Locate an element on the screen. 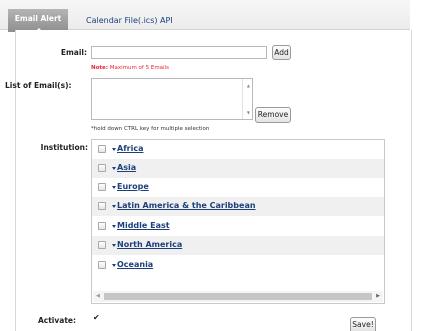 This screenshot has height=331, width=422. region-link: Oceania is located at coordinates (135, 264).